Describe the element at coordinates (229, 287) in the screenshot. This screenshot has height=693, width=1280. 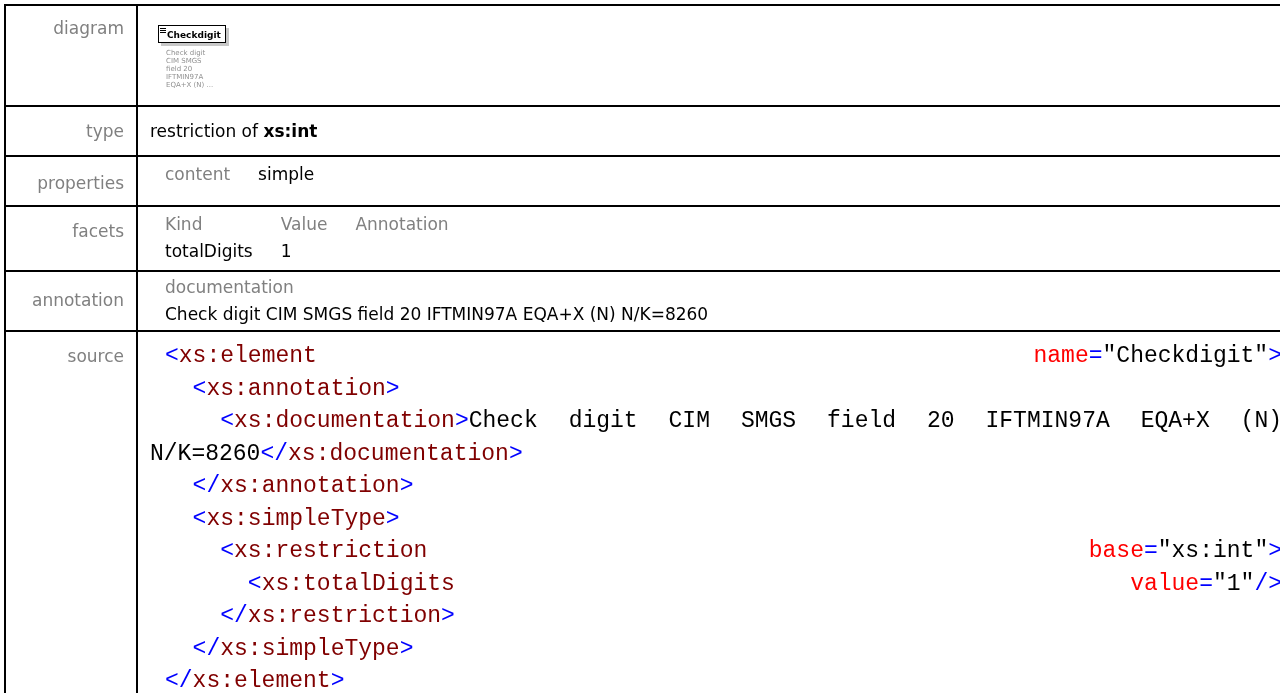
I see `annotation-heading: documentation` at that location.